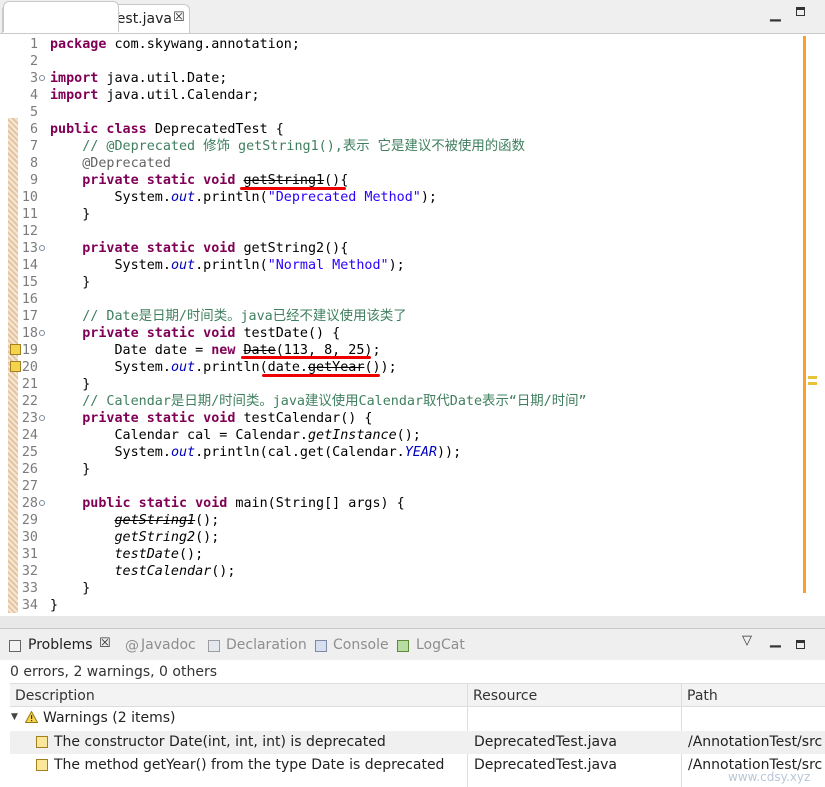 This screenshot has height=787, width=825. I want to click on code-line: 23 private static void testCalendar() {, so click(413, 418).